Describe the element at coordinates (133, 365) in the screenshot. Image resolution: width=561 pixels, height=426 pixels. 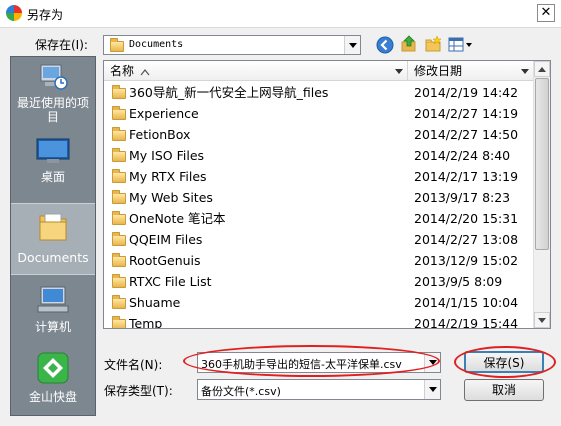
I see `filename-label: 文件名(N):` at that location.